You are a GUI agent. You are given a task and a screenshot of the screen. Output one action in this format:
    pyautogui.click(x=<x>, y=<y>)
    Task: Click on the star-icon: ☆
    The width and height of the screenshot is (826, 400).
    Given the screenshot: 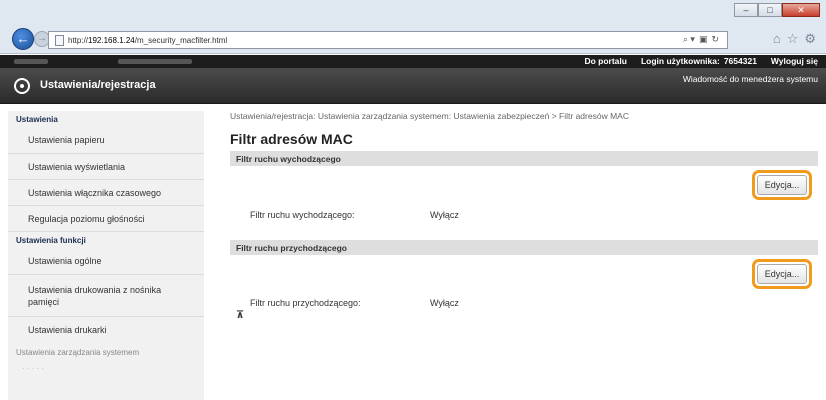 What is the action you would take?
    pyautogui.click(x=793, y=39)
    